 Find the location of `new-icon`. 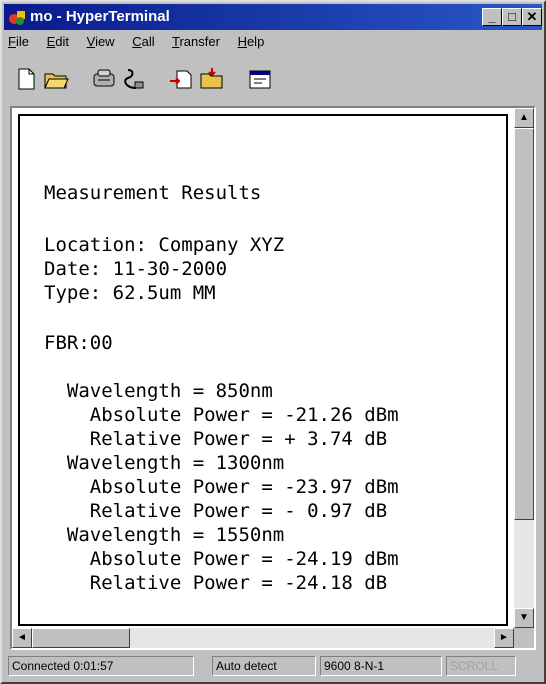

new-icon is located at coordinates (26, 79).